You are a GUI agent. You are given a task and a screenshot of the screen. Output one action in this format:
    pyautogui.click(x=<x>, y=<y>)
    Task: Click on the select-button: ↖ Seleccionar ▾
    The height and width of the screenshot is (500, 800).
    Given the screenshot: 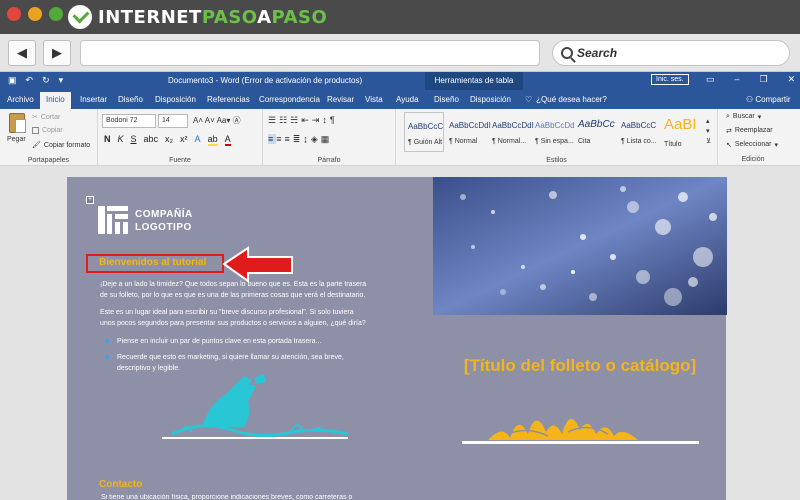 What is the action you would take?
    pyautogui.click(x=752, y=145)
    